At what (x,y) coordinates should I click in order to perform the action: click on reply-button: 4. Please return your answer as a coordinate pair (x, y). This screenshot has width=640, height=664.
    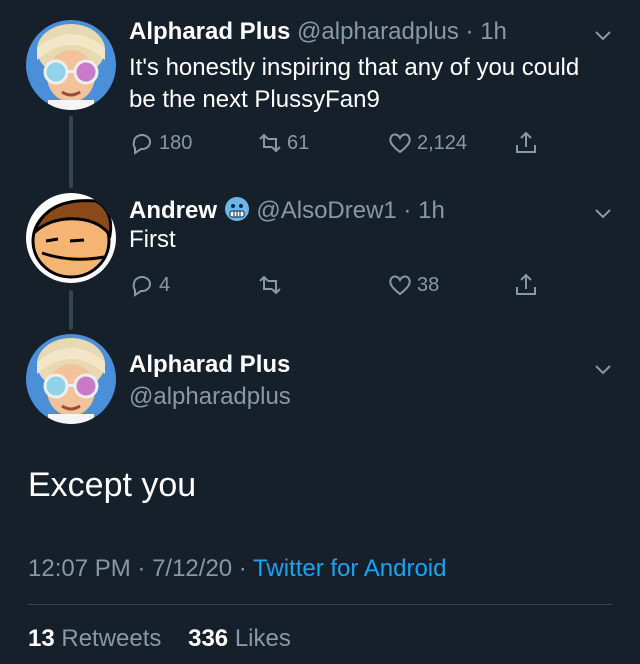
    Looking at the image, I should click on (149, 285).